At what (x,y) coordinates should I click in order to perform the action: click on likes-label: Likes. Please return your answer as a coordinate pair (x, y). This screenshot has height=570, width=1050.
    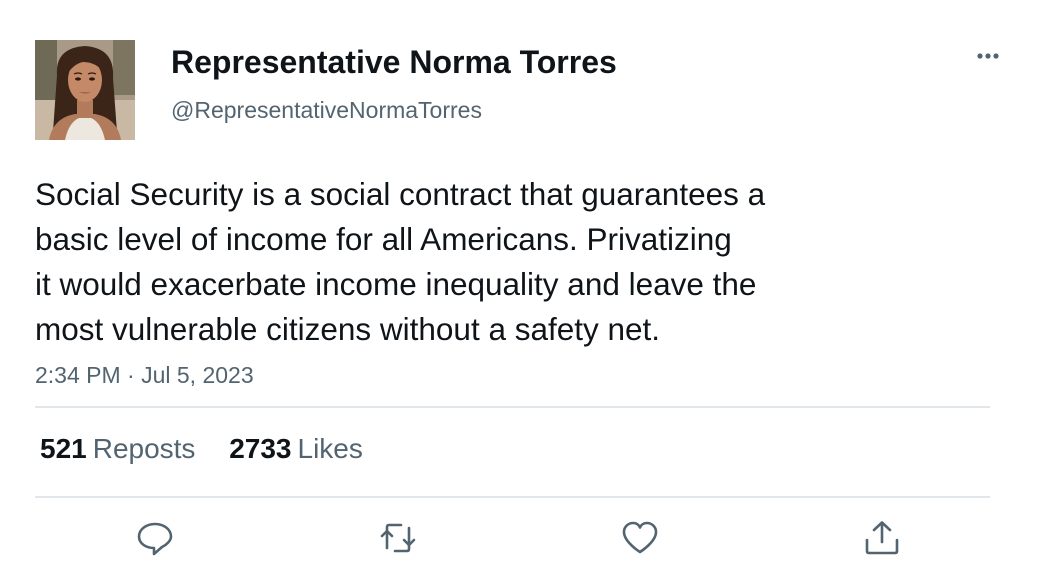
    Looking at the image, I should click on (330, 448).